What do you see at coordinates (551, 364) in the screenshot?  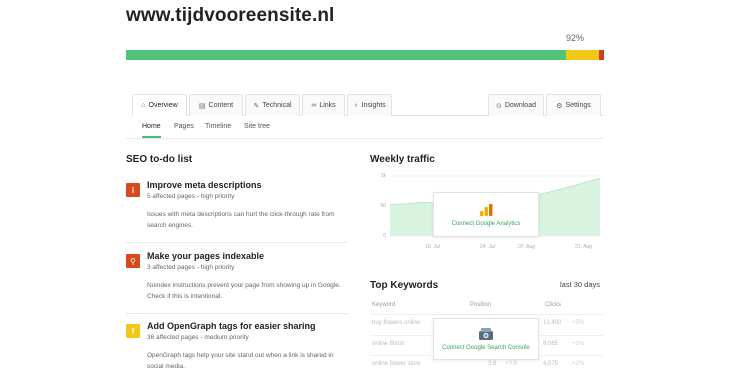 I see `keyword-clicks: 4,575` at bounding box center [551, 364].